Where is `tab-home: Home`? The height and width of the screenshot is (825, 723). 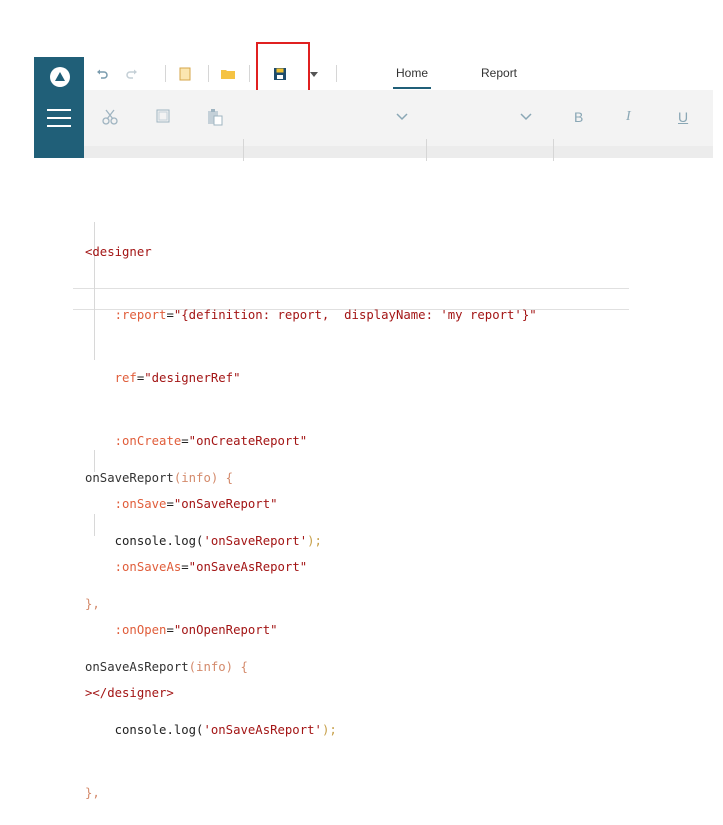 tab-home: Home is located at coordinates (412, 77).